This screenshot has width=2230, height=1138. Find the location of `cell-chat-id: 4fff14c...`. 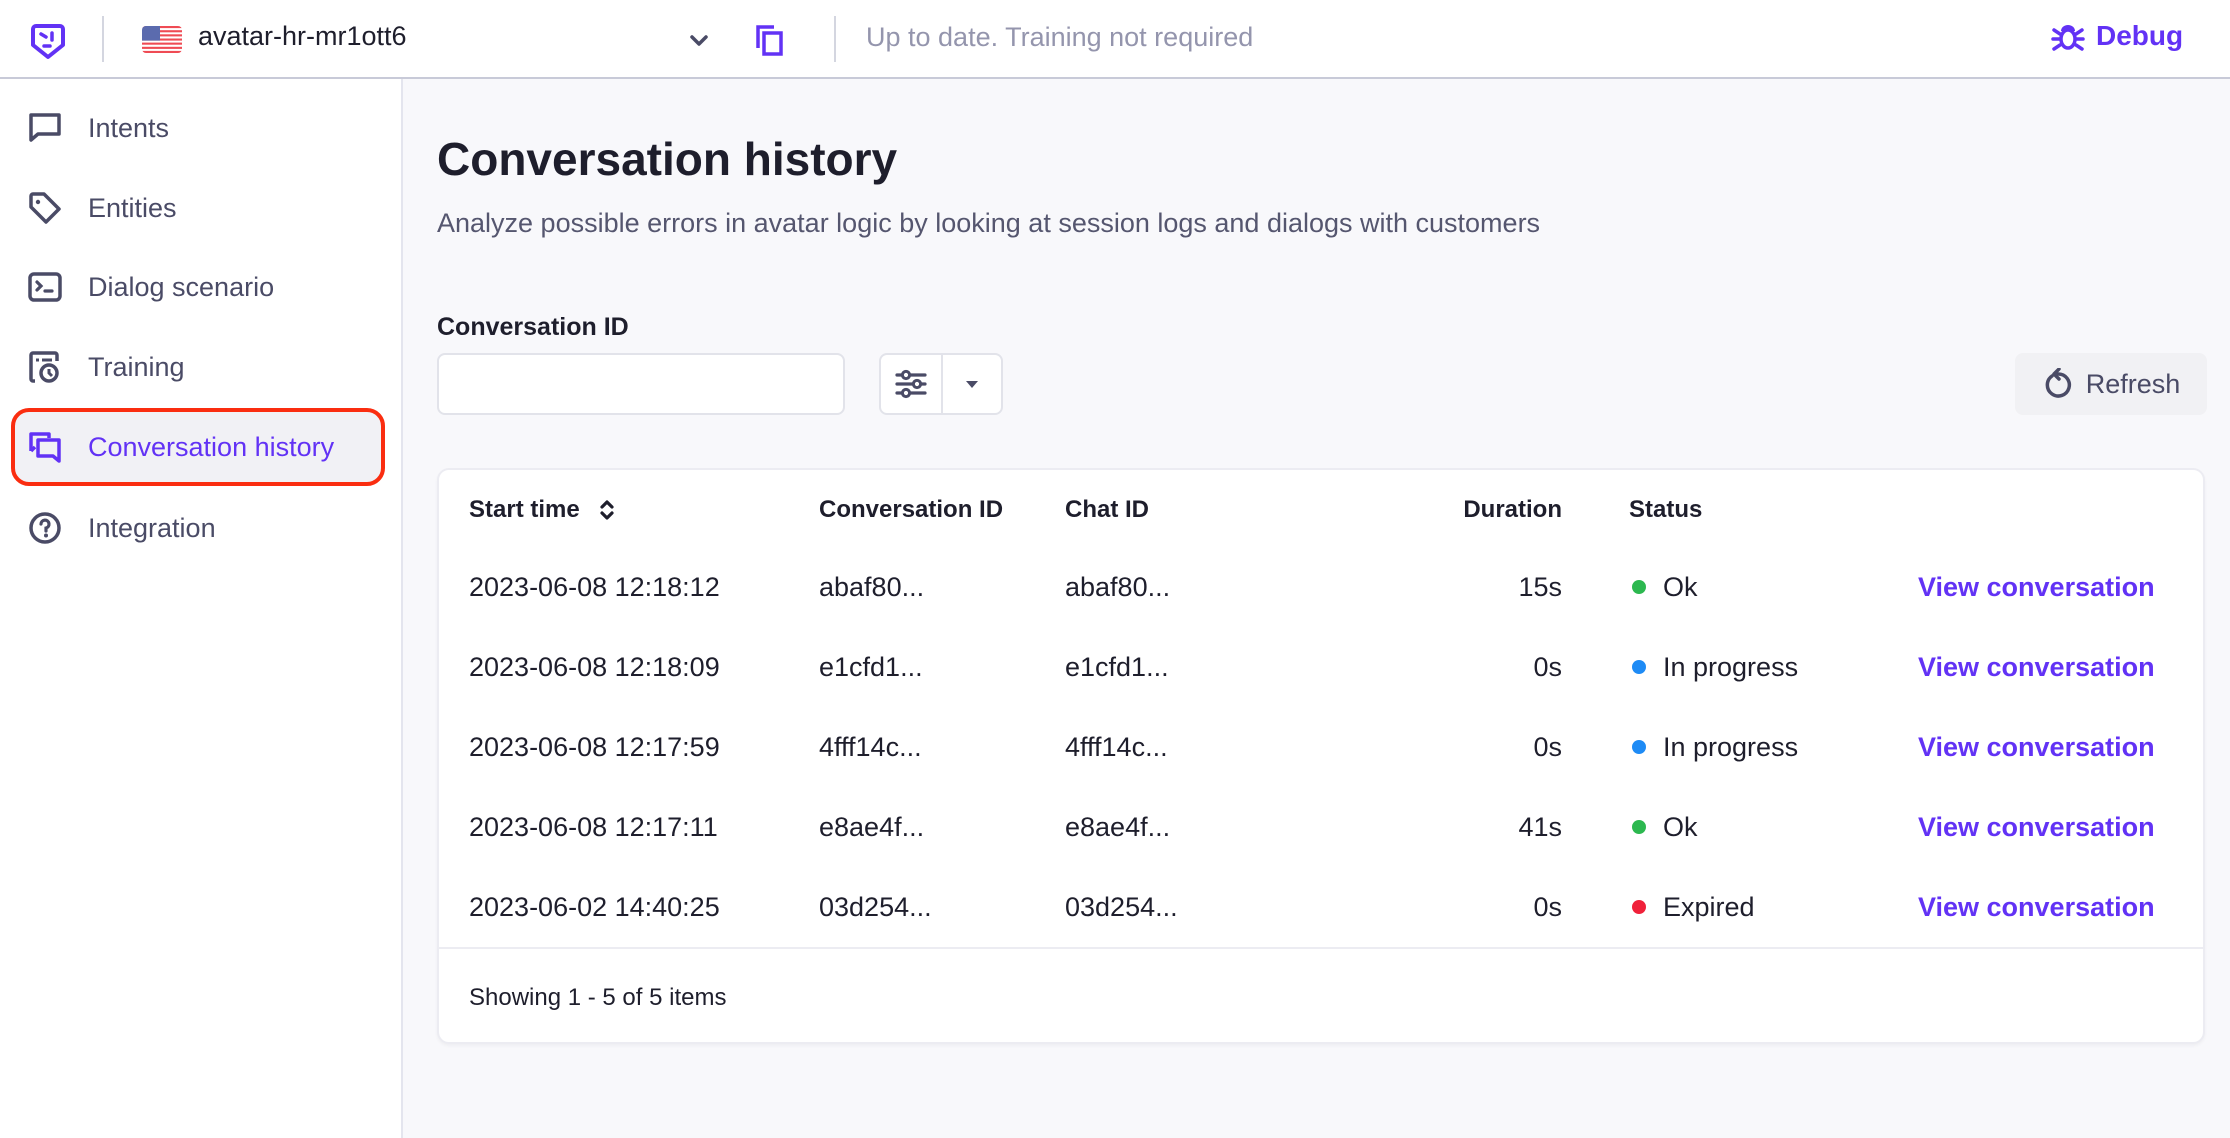

cell-chat-id: 4fff14c... is located at coordinates (1116, 747).